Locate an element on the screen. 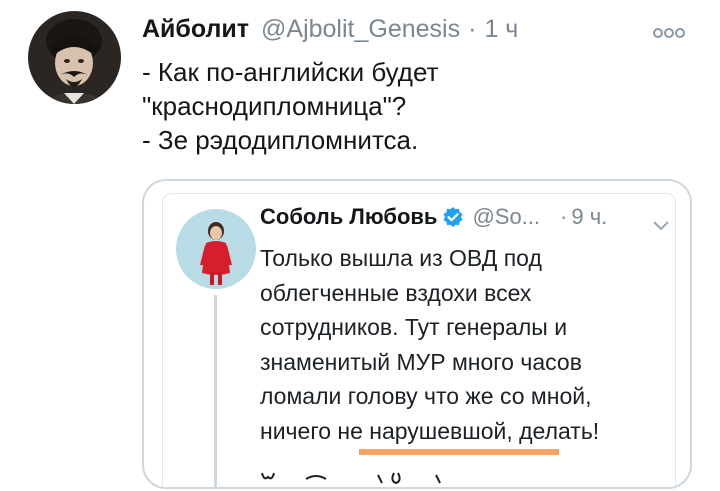 This screenshot has width=720, height=491. quoted-text-line: ломали голову что же со мной, is located at coordinates (426, 396).